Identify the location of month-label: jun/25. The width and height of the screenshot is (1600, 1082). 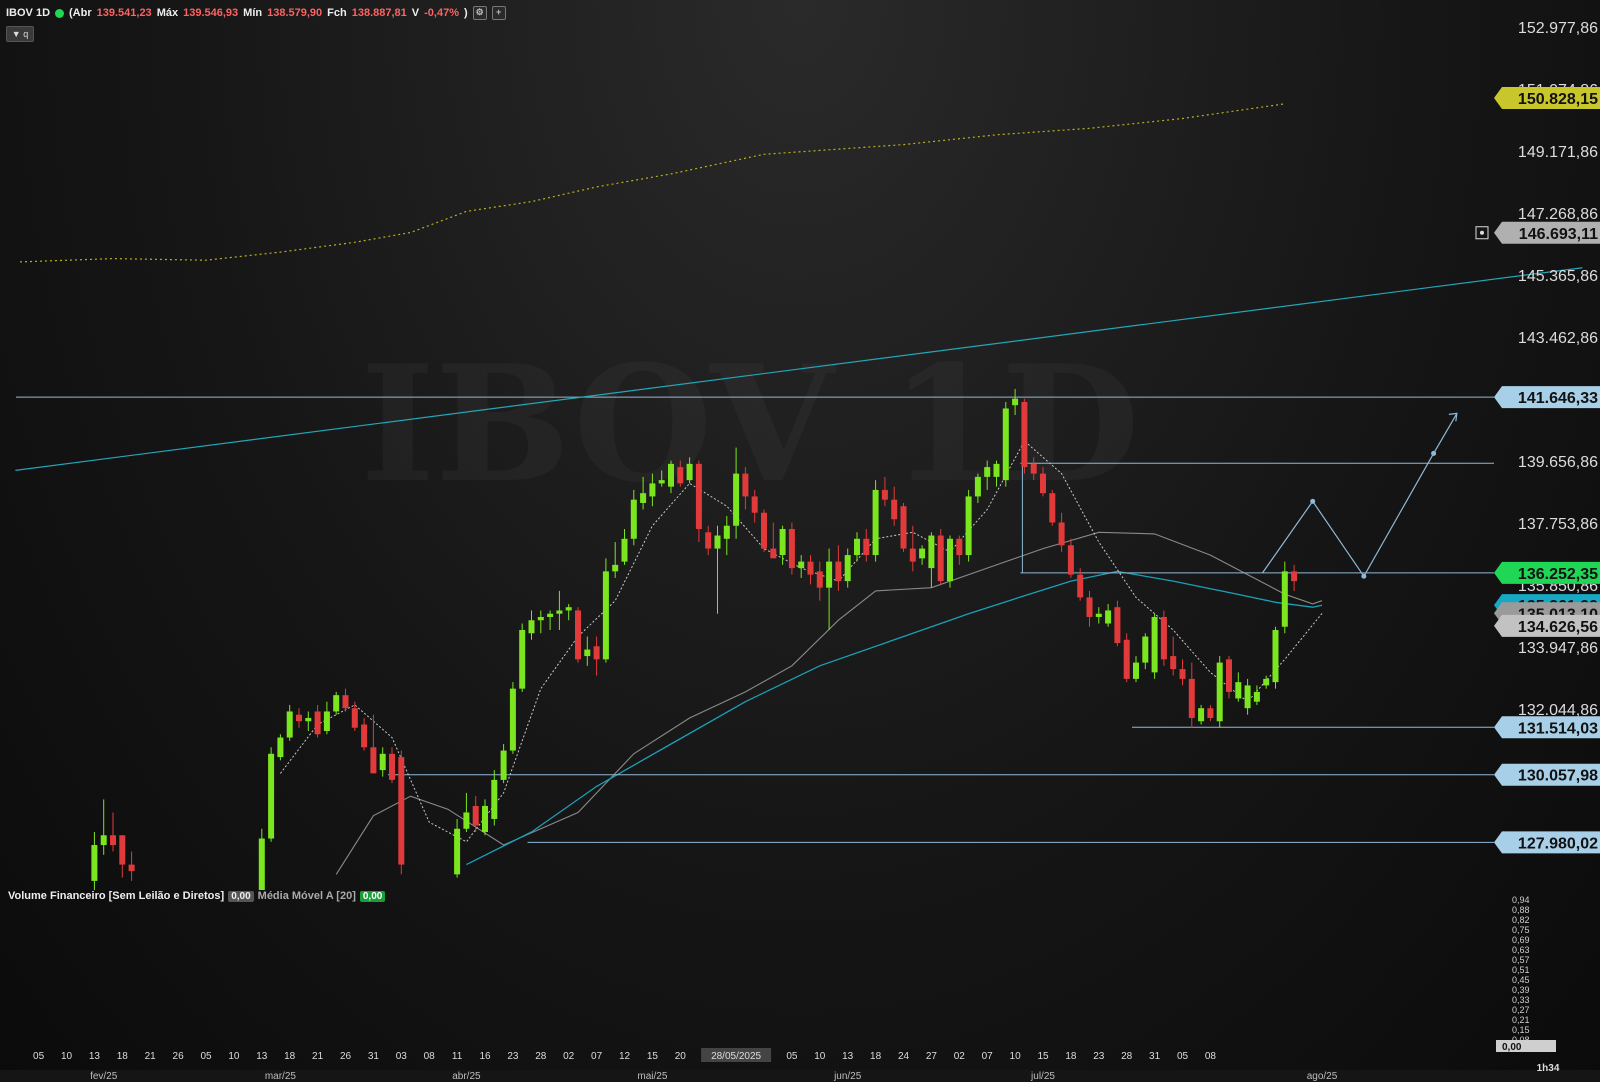
(847, 1076).